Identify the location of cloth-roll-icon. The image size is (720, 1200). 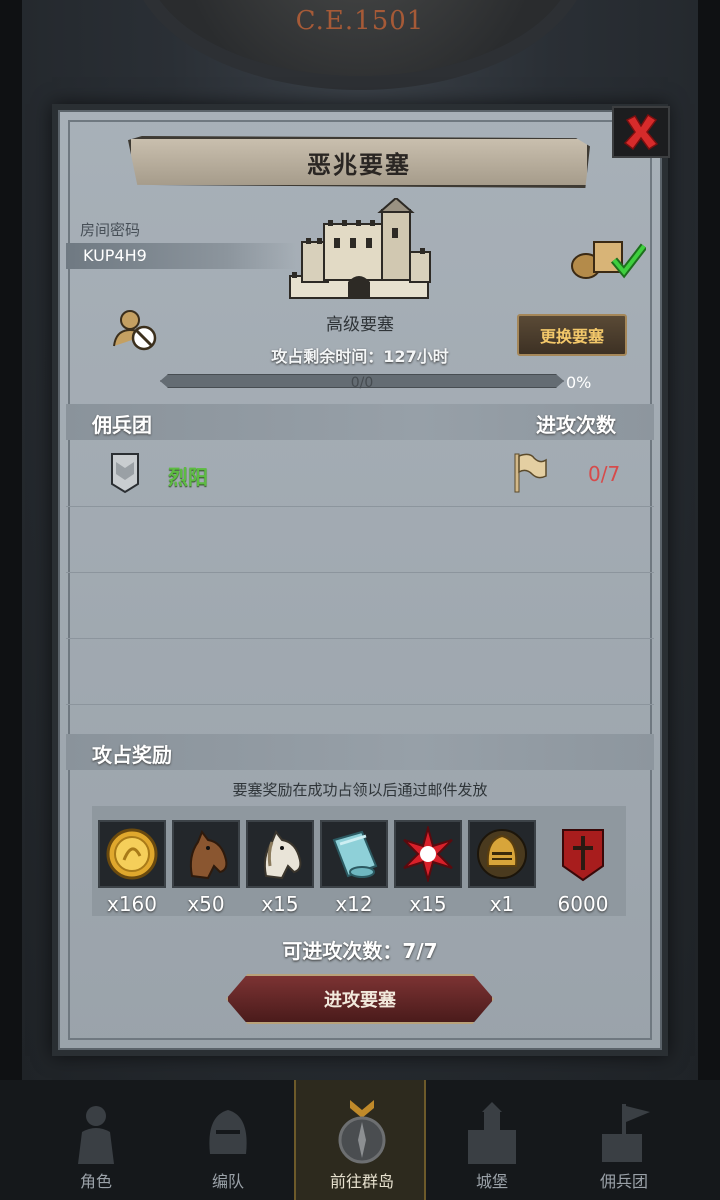
(355, 854).